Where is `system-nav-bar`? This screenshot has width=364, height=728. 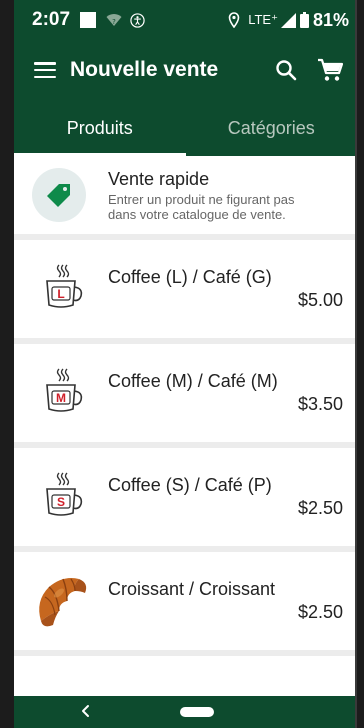 system-nav-bar is located at coordinates (185, 712).